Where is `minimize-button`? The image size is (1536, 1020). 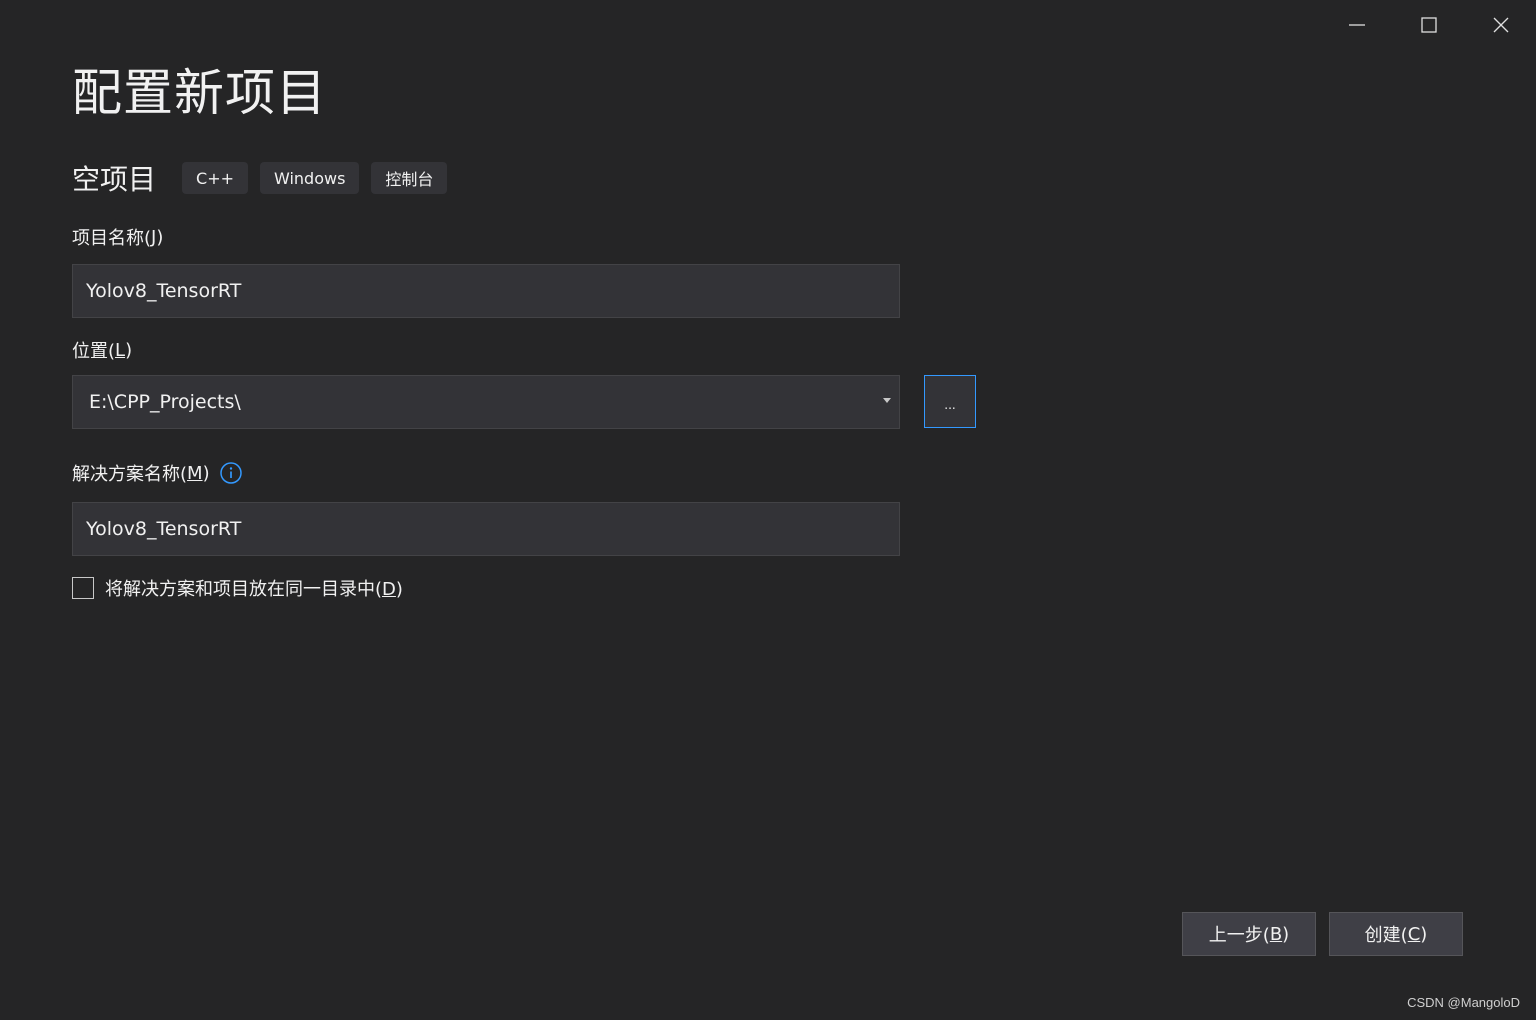 minimize-button is located at coordinates (1357, 25).